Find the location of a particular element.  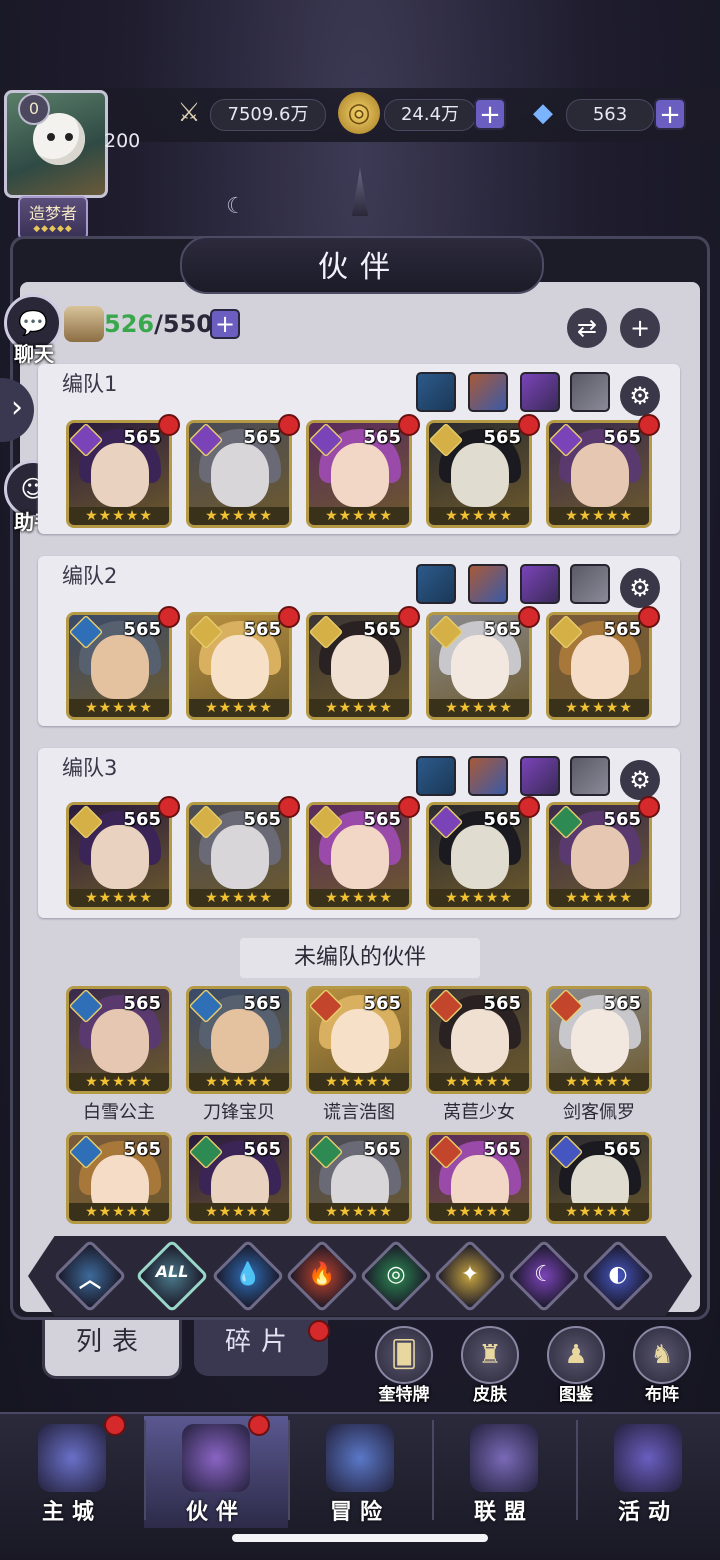

player-title: 造梦者 is located at coordinates (52, 213).